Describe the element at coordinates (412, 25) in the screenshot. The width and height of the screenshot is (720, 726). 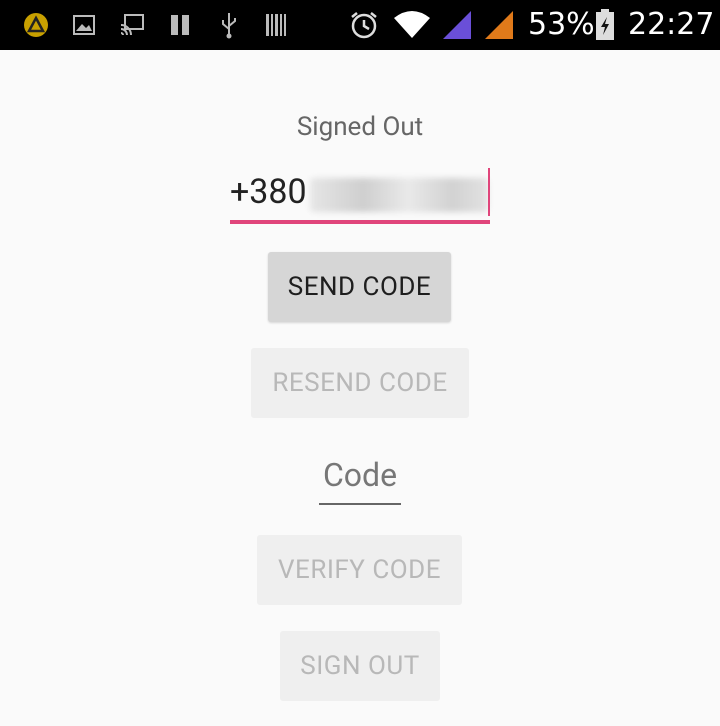
I see `wifi-icon` at that location.